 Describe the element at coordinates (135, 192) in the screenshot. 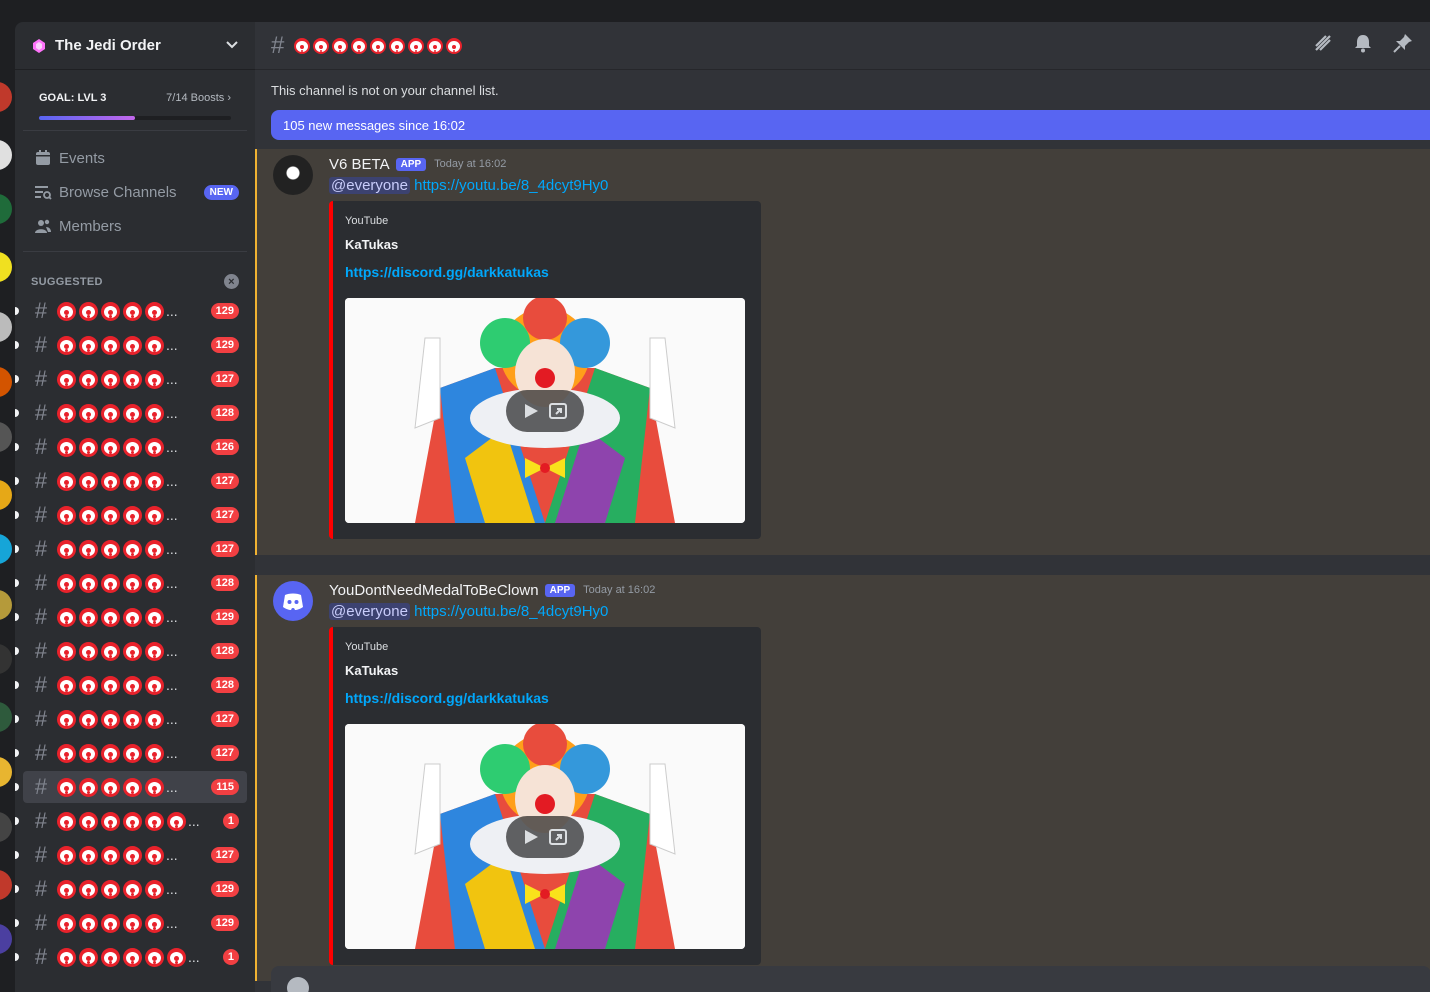

I see `browse-channels-link: Browse Channels NEW` at that location.